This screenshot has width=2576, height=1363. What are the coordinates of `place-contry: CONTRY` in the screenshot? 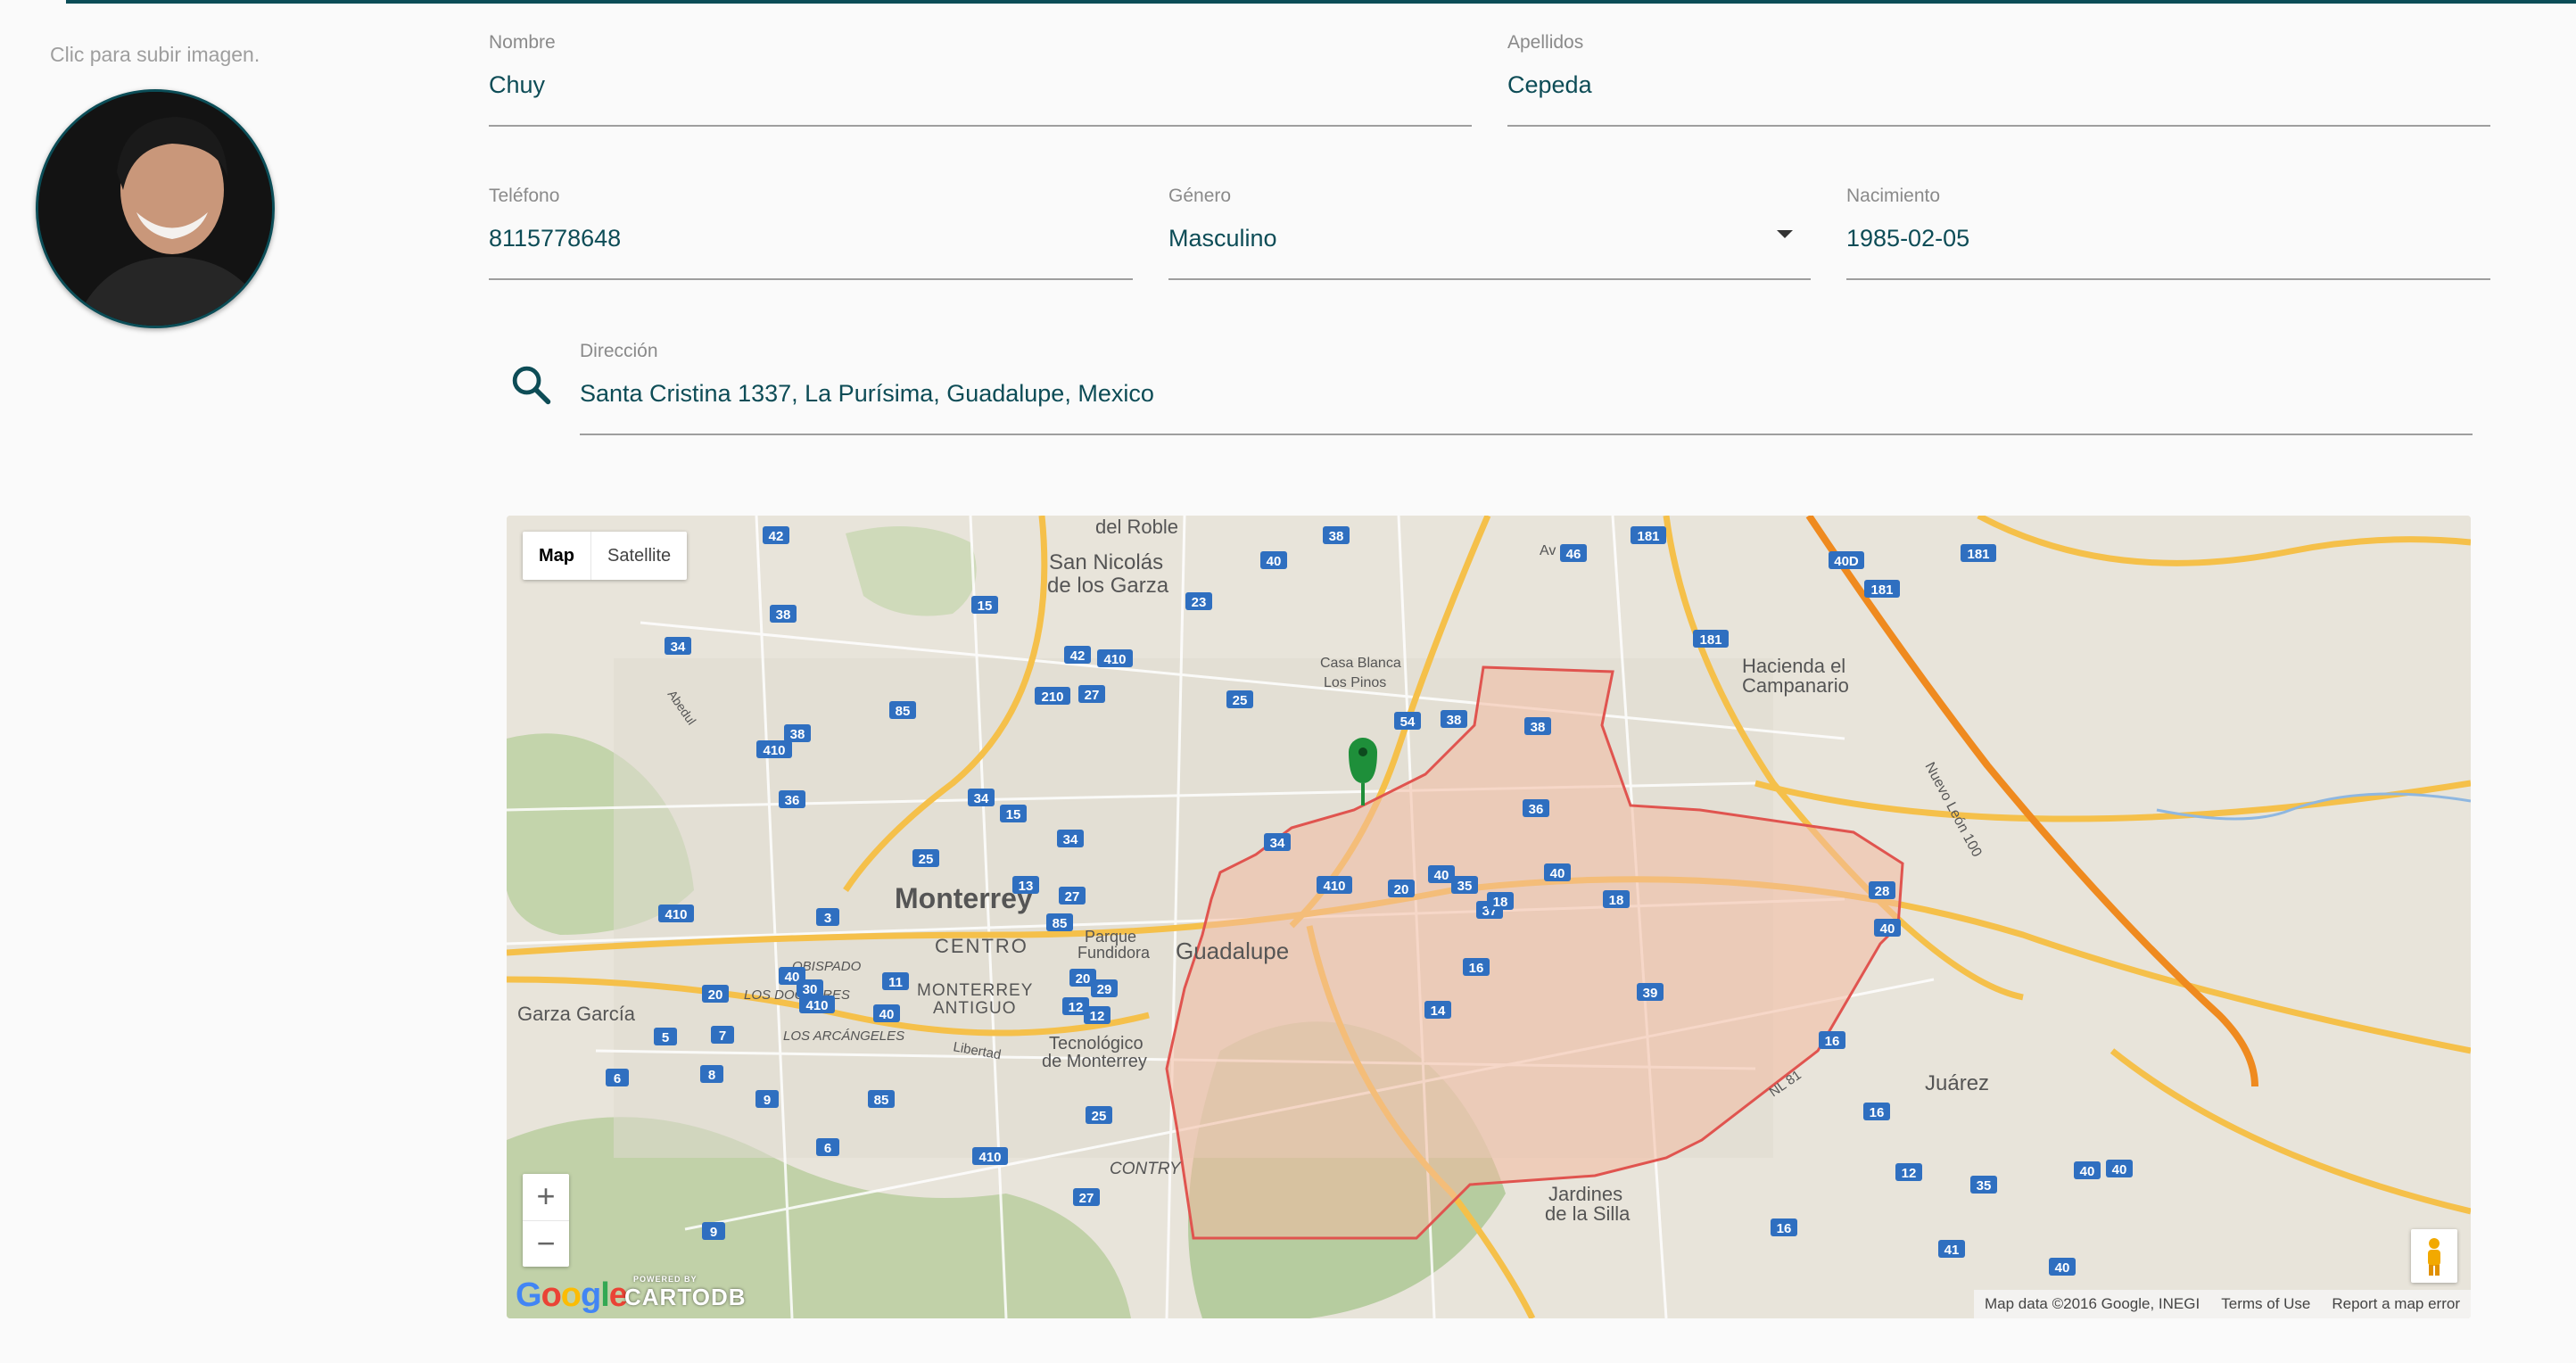 It's located at (1146, 1169).